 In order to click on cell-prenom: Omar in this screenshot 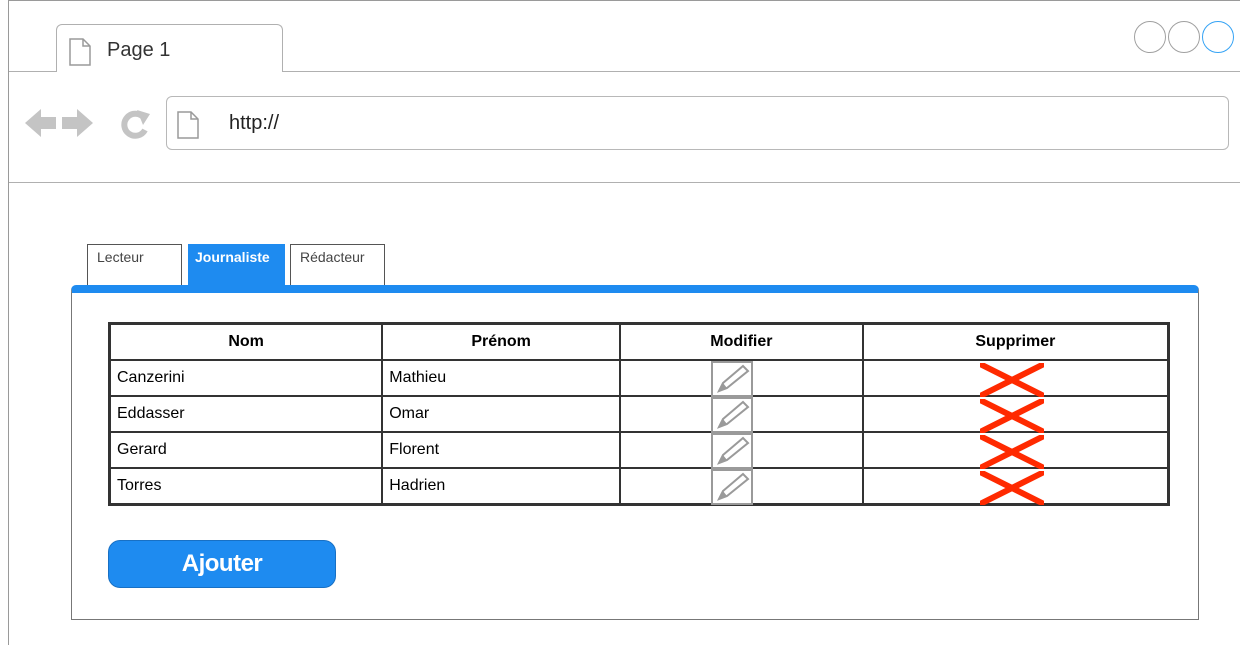, I will do `click(501, 414)`.